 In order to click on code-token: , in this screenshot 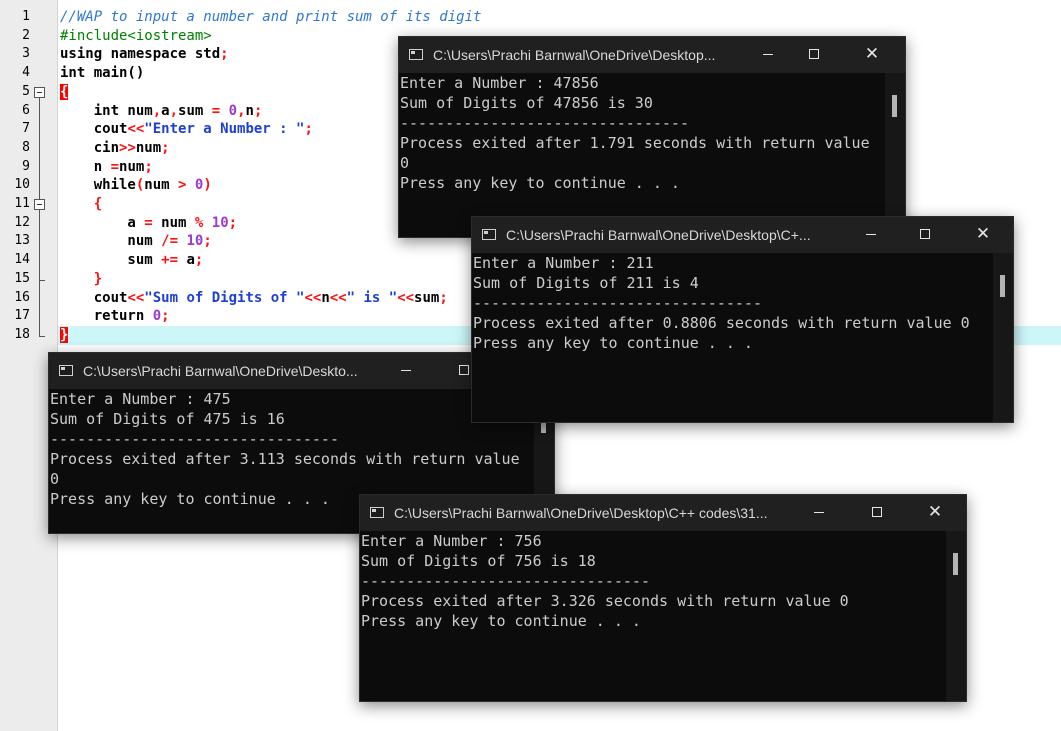, I will do `click(241, 110)`.